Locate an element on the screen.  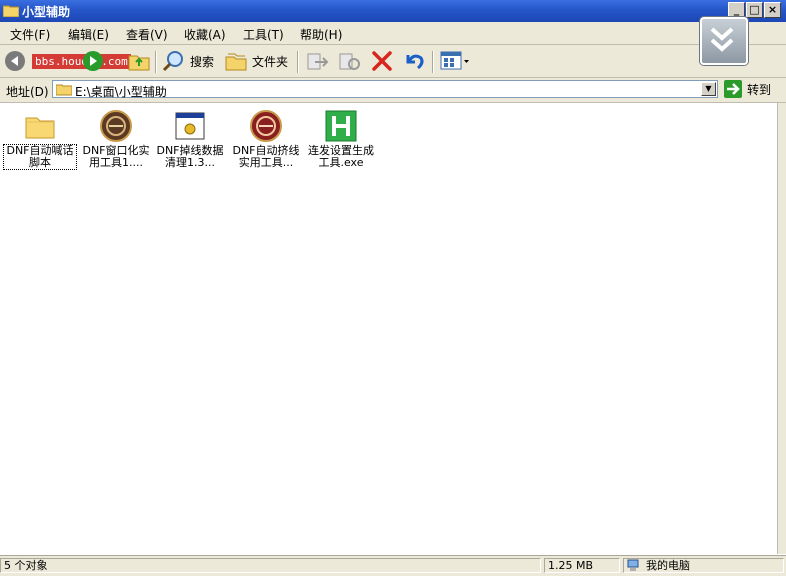
vertical-scrollbar is located at coordinates (781, 328).